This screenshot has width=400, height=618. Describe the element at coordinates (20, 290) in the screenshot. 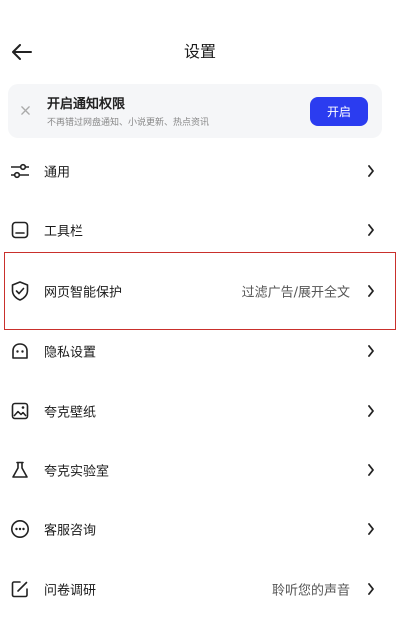

I see `shield-check-icon` at that location.